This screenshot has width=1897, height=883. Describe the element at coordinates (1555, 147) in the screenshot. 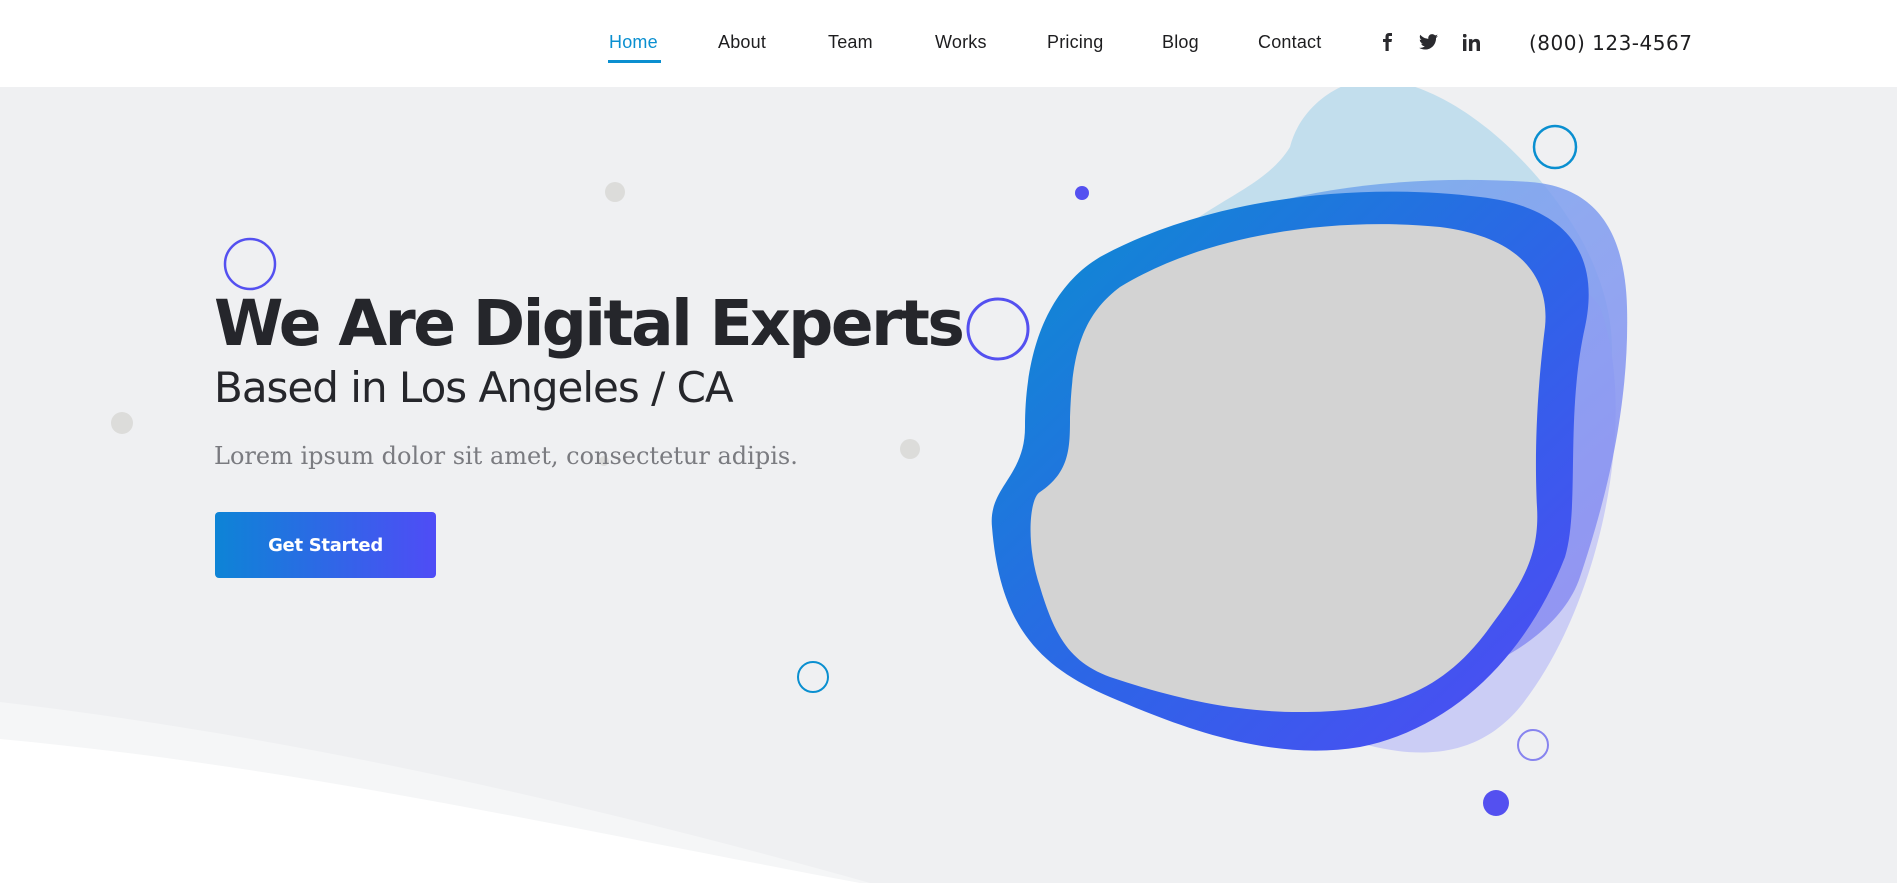

I see `ring-circle-top-right` at that location.